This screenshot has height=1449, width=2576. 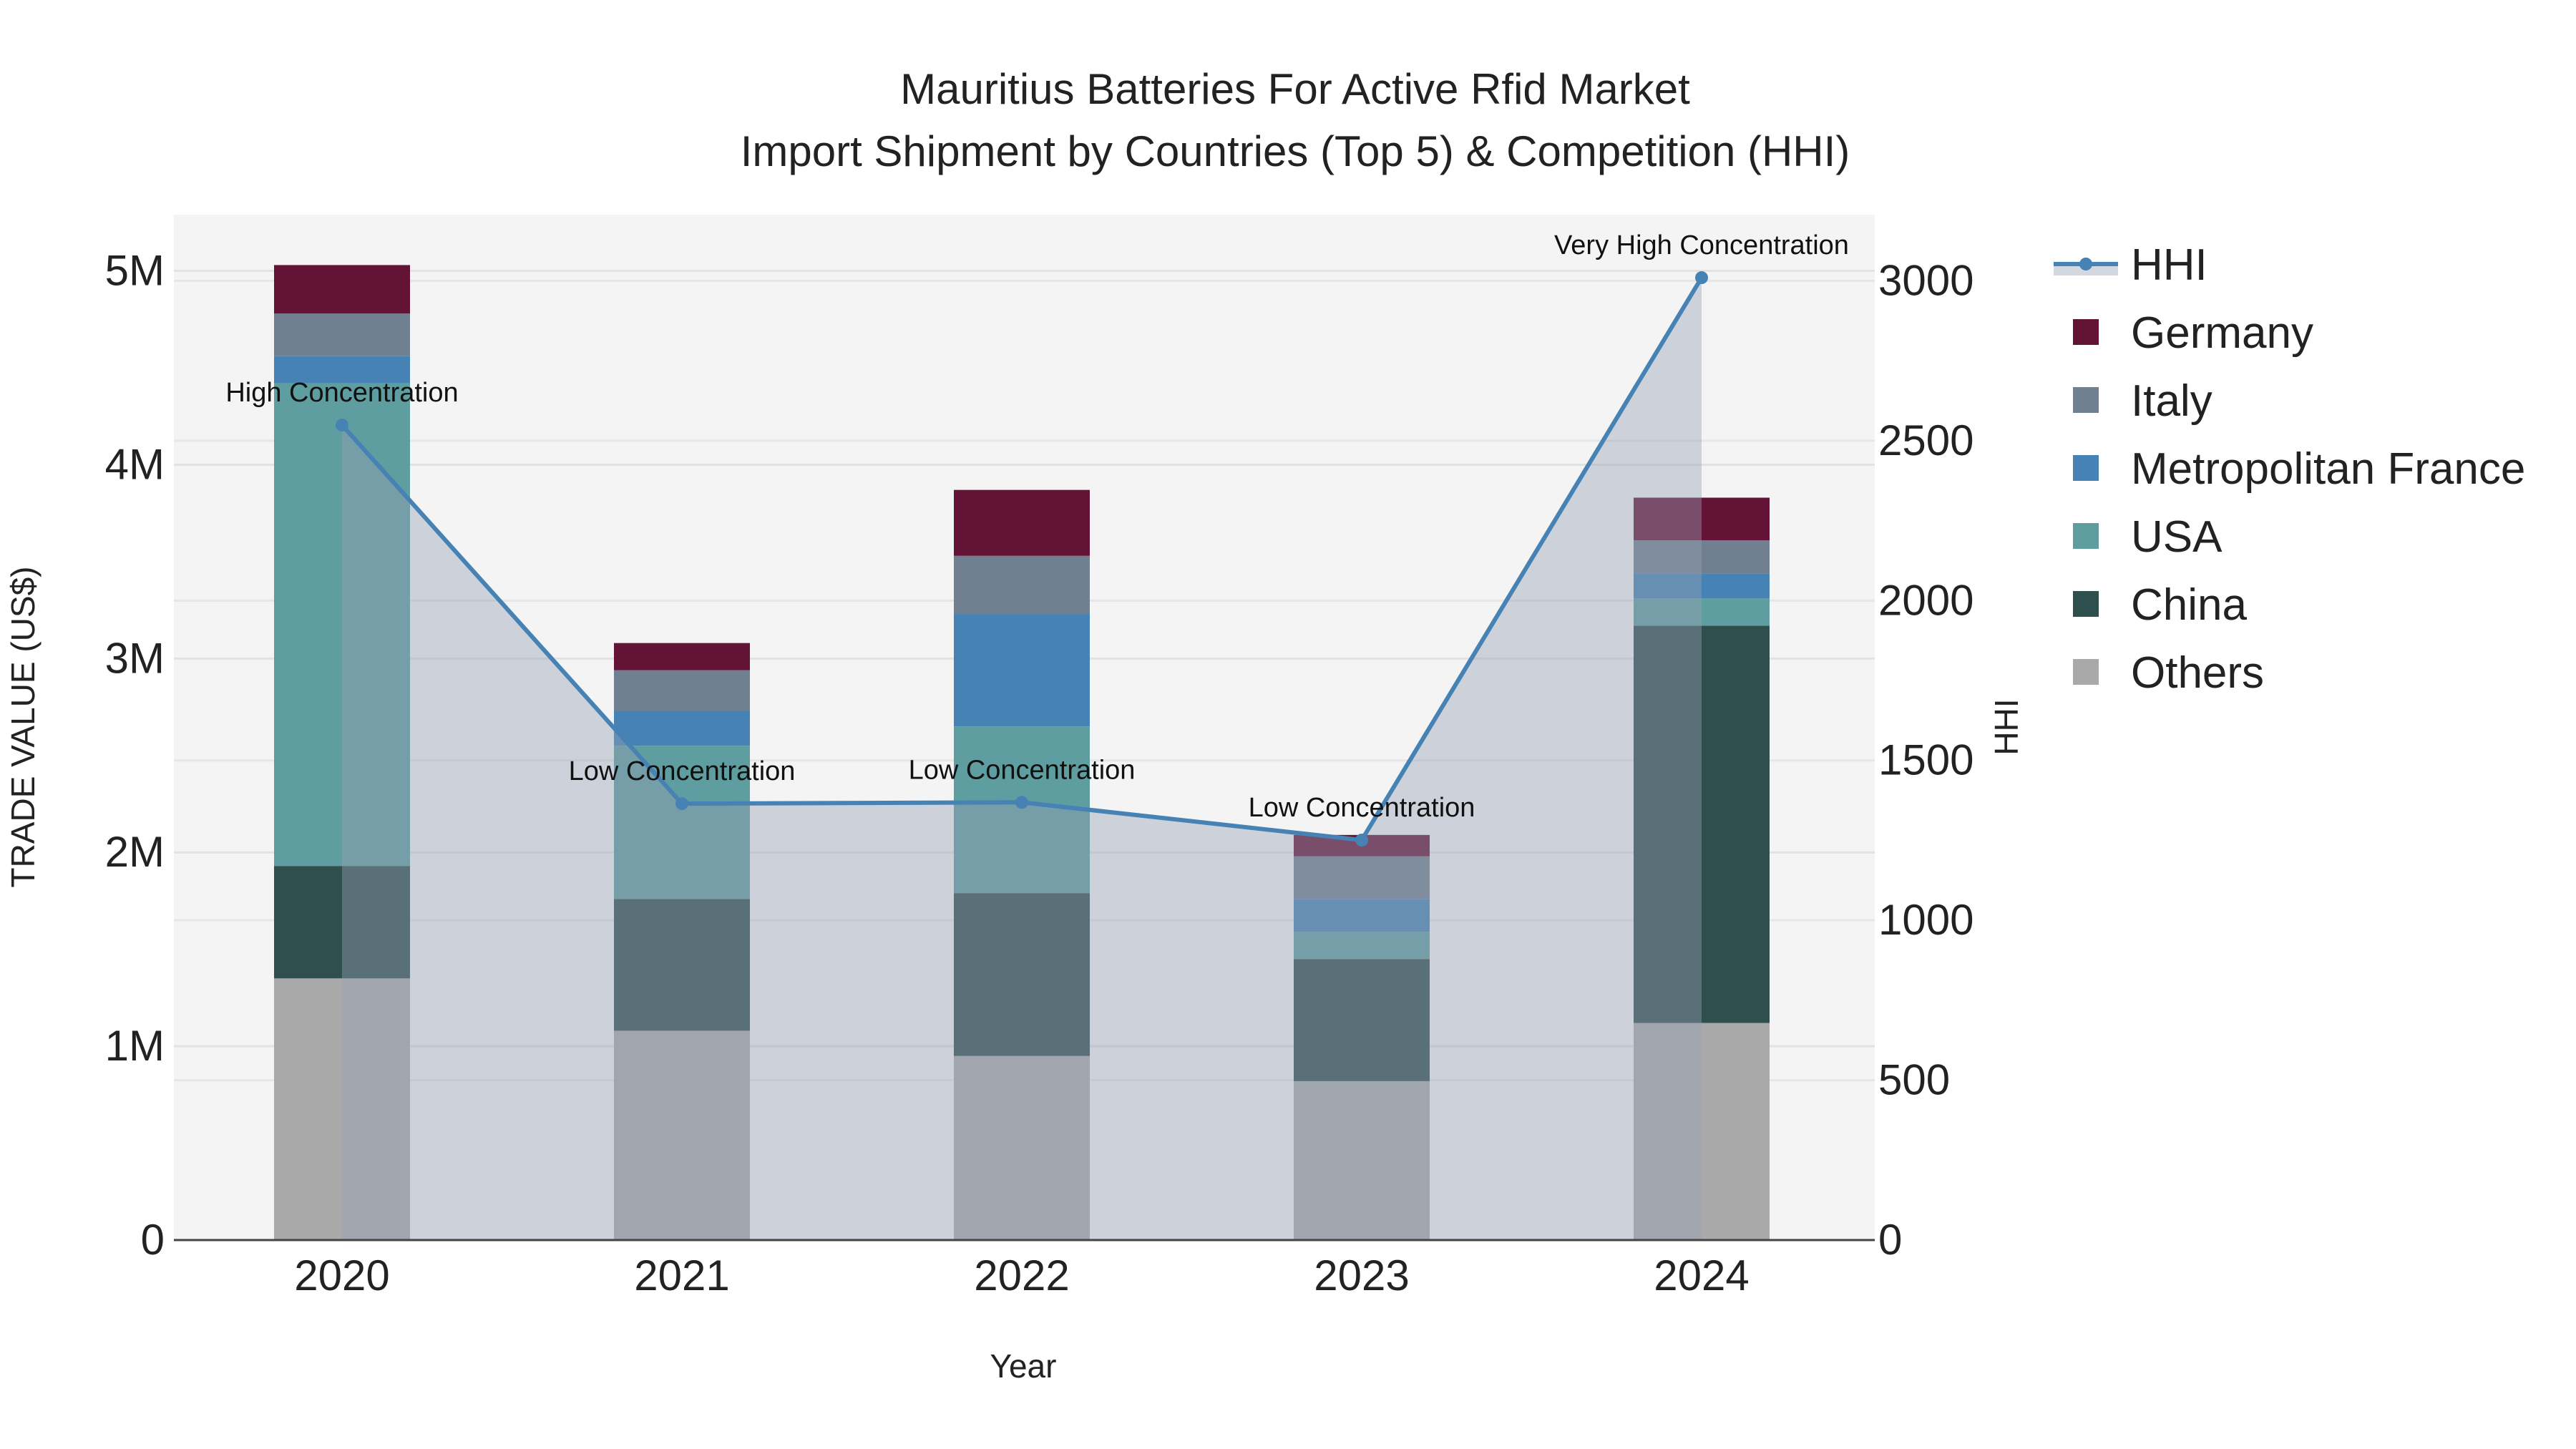 What do you see at coordinates (2086, 604) in the screenshot?
I see `legend-swatch-china` at bounding box center [2086, 604].